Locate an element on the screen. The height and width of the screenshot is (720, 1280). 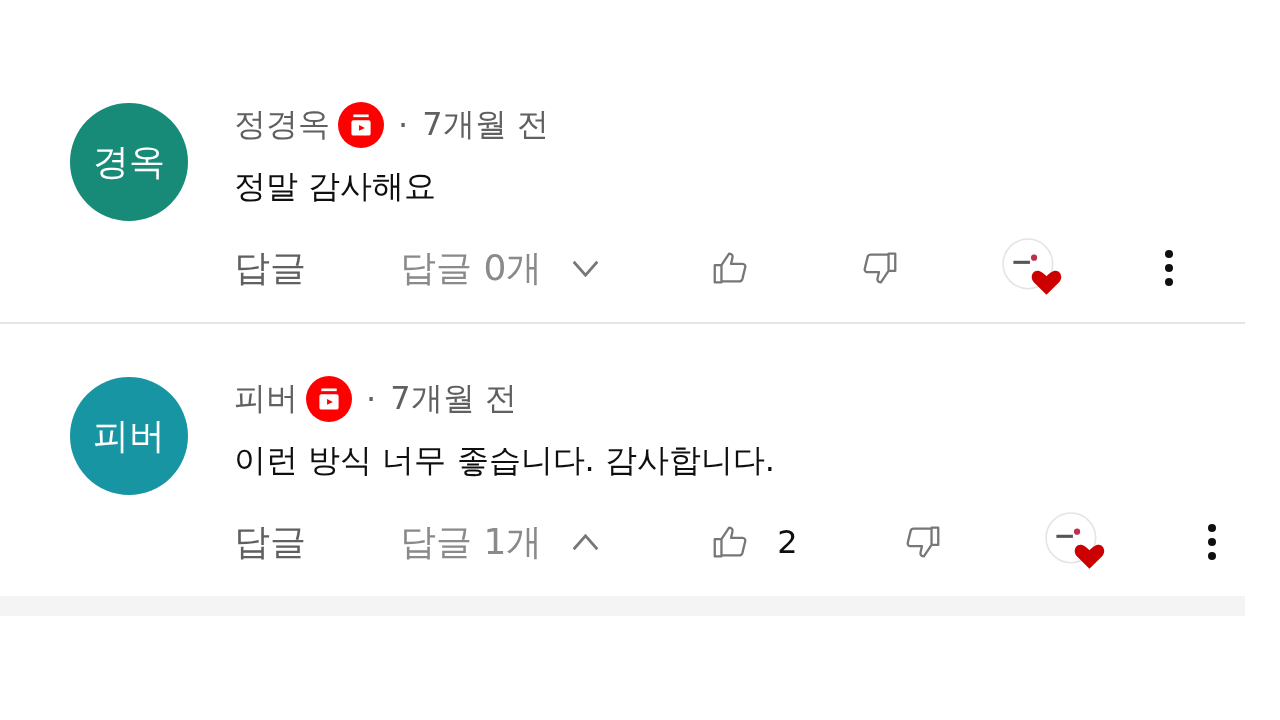
chevron-up-icon is located at coordinates (586, 542).